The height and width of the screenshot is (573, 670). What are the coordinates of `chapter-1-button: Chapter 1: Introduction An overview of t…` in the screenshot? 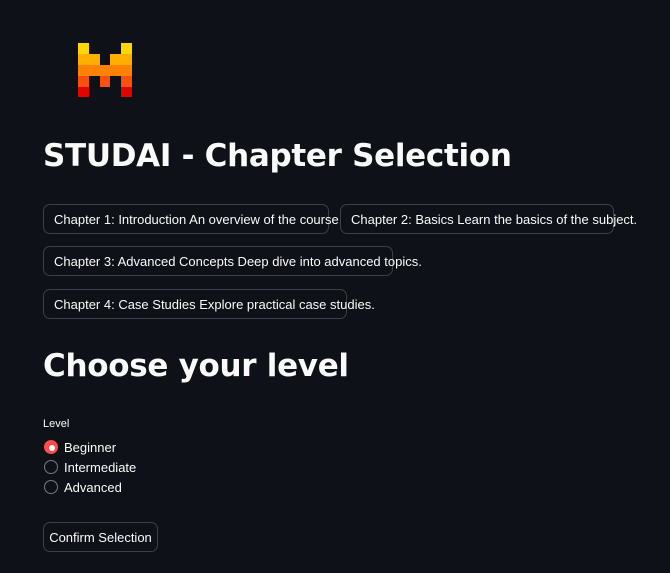 It's located at (192, 219).